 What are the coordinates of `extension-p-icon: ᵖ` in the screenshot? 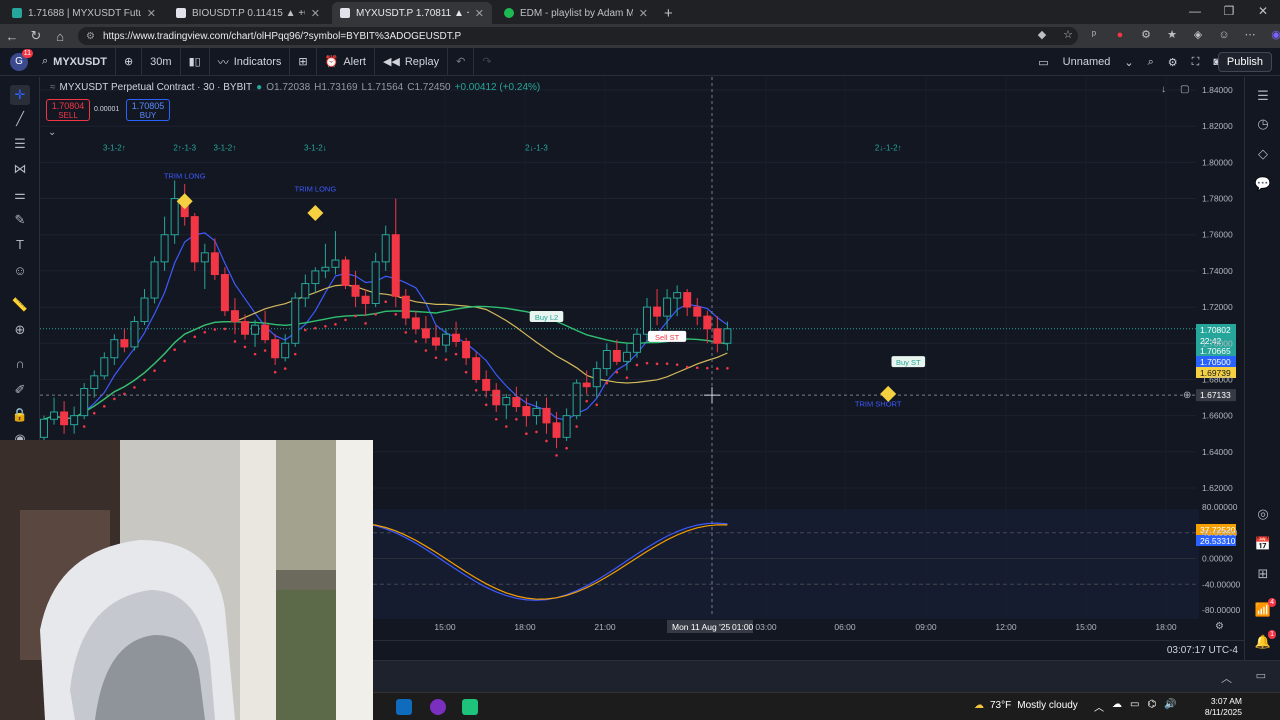 It's located at (1094, 35).